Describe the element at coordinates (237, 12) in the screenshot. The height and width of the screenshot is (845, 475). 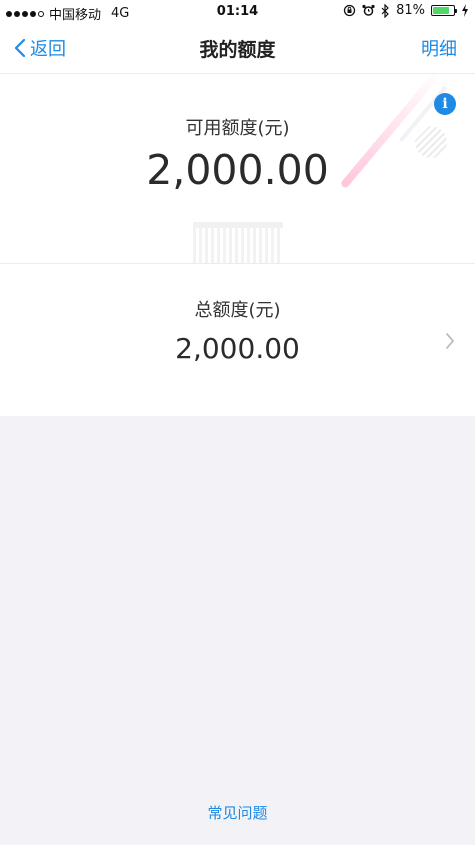
I see `status-bar: 中国移动 4G 01:14 81%` at that location.